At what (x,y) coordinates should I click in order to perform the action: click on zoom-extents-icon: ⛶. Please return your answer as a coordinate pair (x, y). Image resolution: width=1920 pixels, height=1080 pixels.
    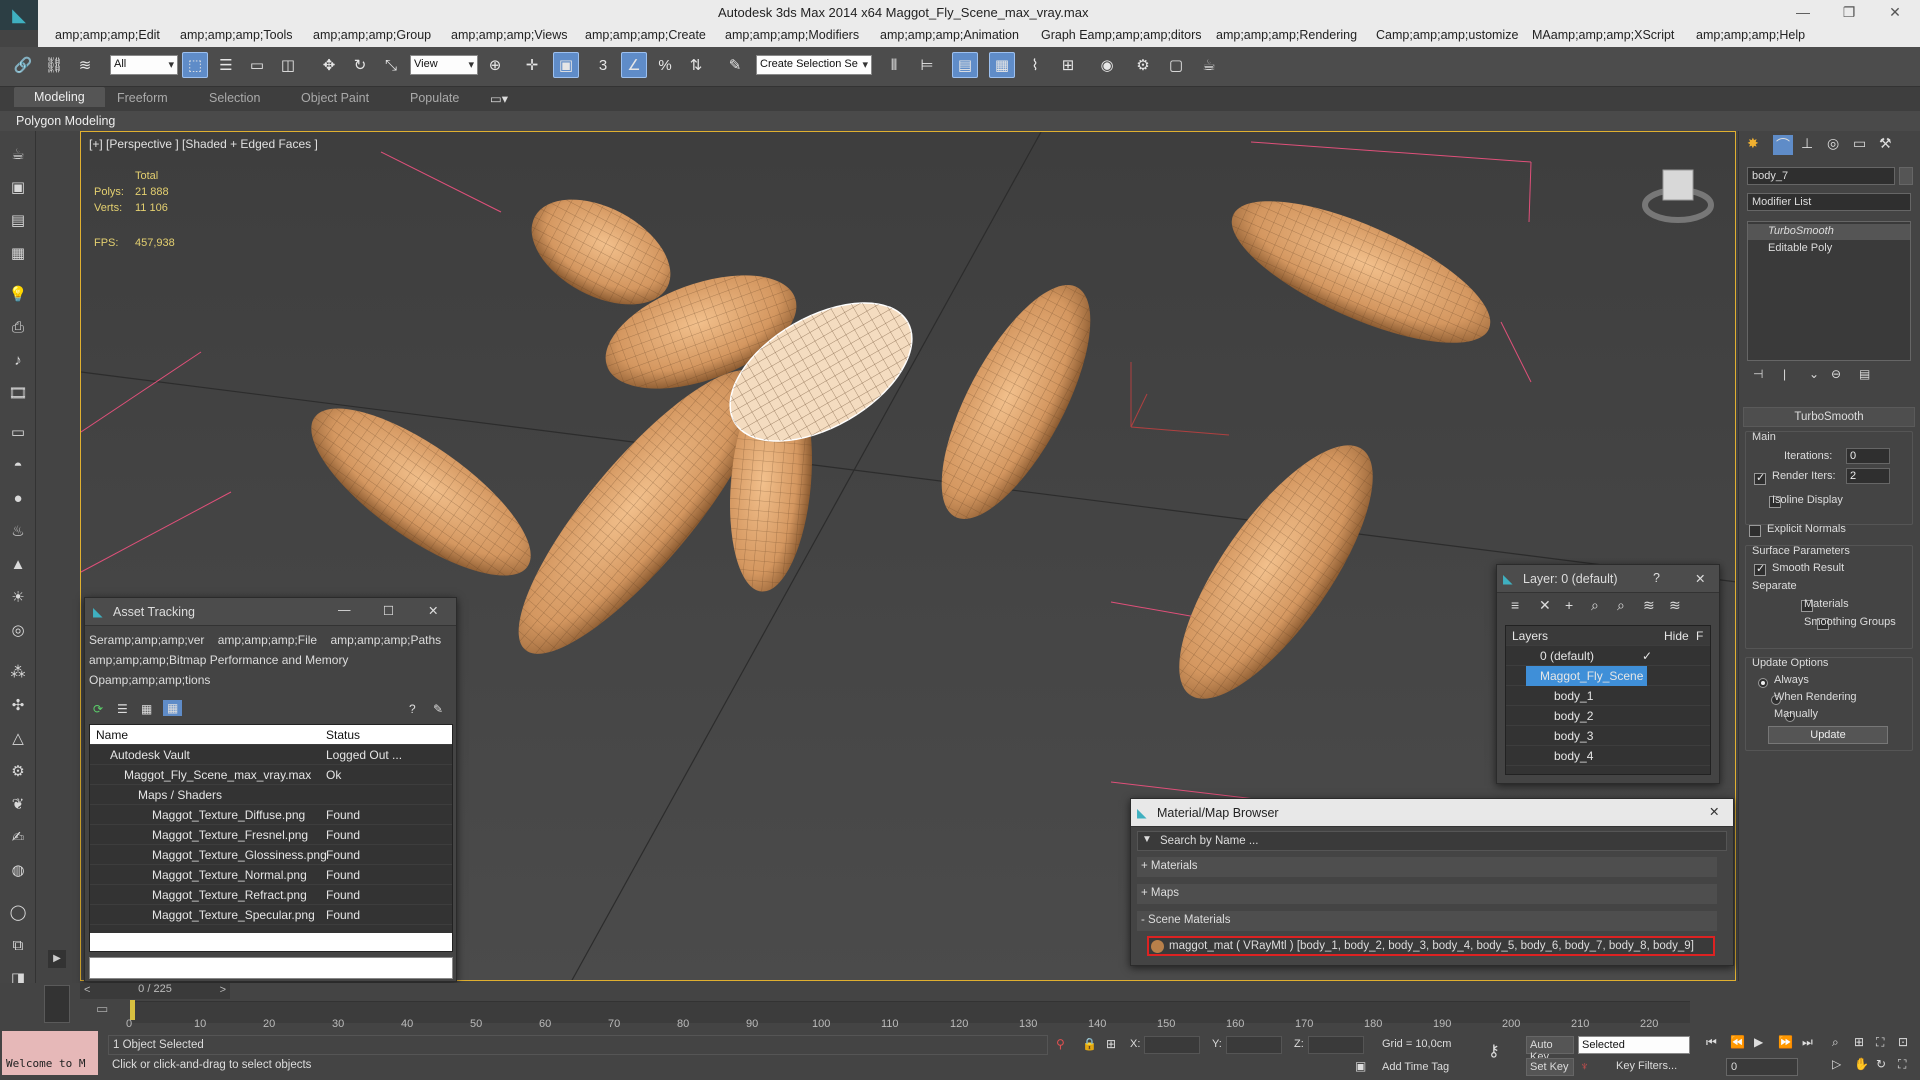
    Looking at the image, I should click on (1880, 1042).